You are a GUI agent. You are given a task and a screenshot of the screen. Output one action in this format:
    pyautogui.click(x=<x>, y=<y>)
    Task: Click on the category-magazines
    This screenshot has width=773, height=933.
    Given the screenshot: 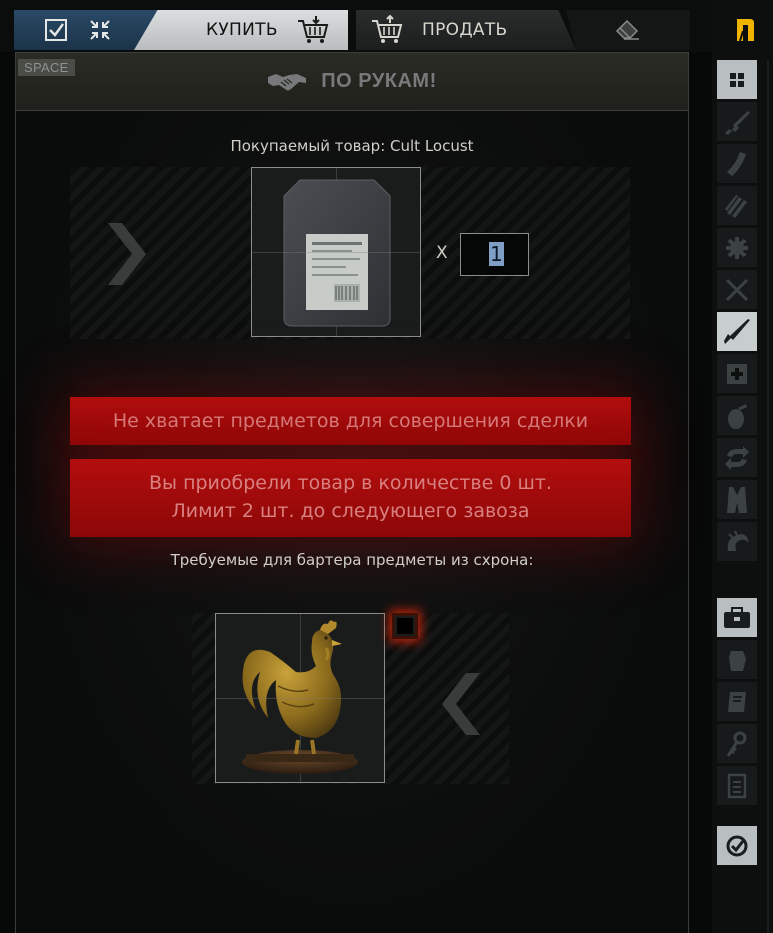 What is the action you would take?
    pyautogui.click(x=737, y=163)
    